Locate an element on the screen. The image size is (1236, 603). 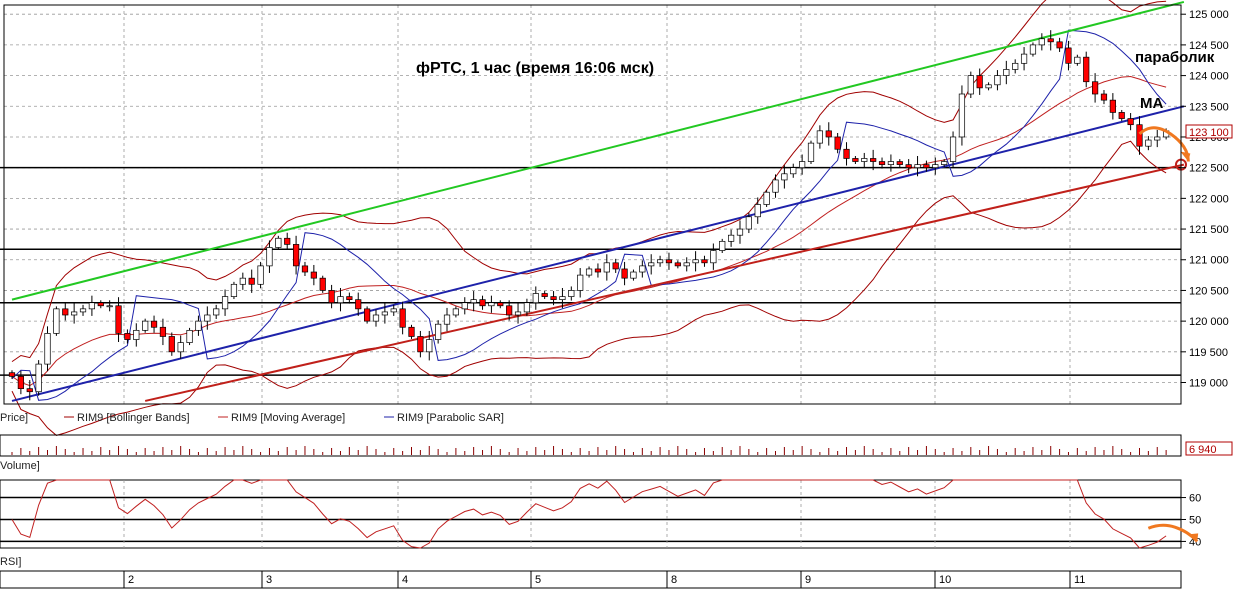
rsi-line is located at coordinates (589, 514).